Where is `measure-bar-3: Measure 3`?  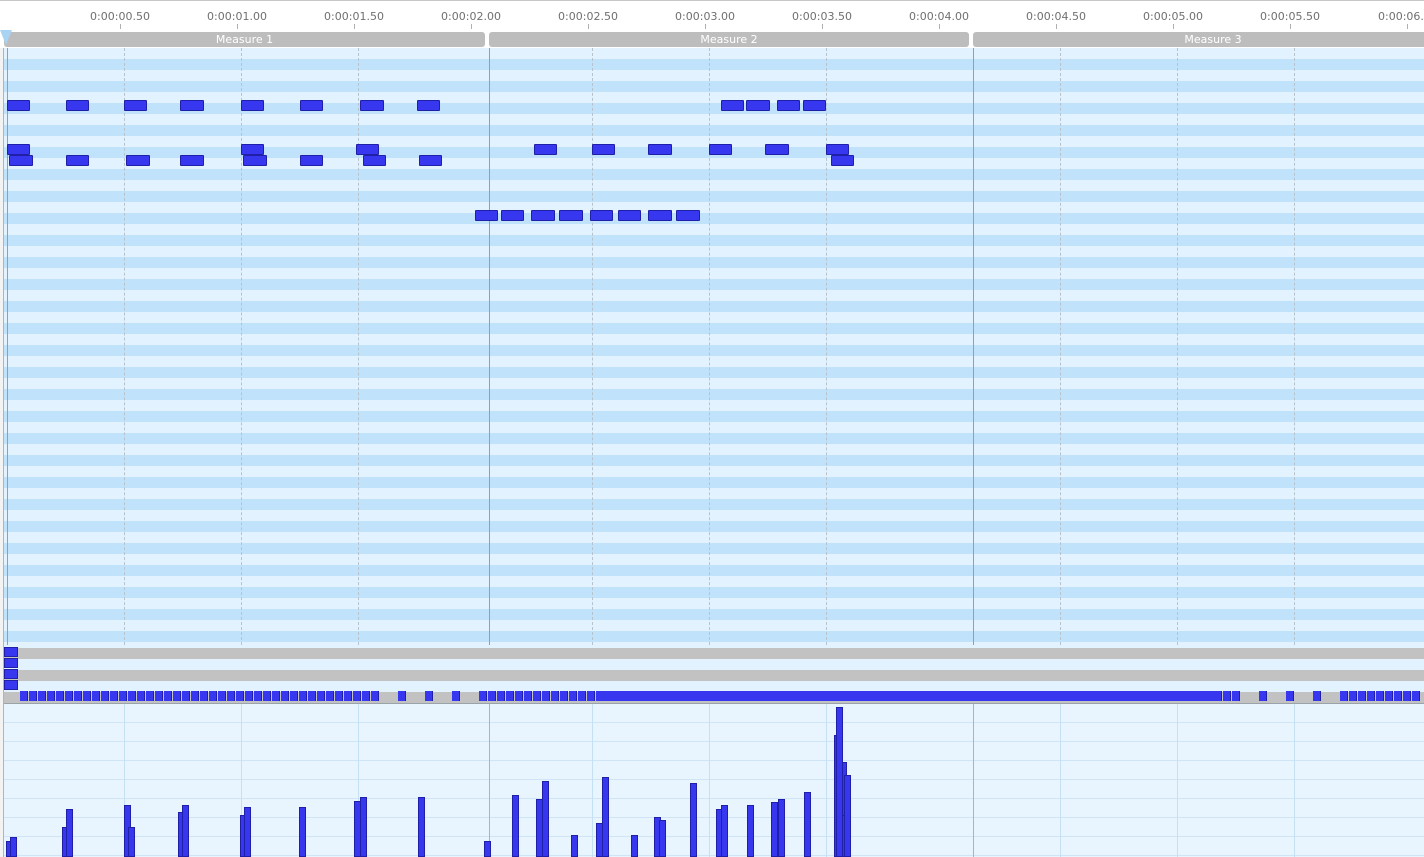
measure-bar-3: Measure 3 is located at coordinates (1198, 39).